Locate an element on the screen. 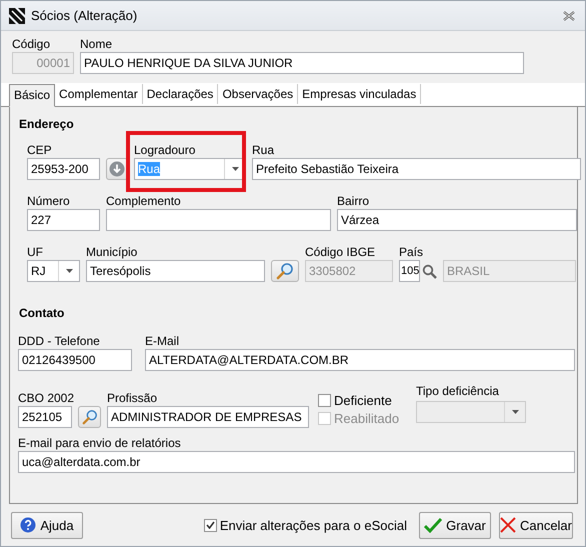 The height and width of the screenshot is (547, 586). text-field is located at coordinates (218, 220).